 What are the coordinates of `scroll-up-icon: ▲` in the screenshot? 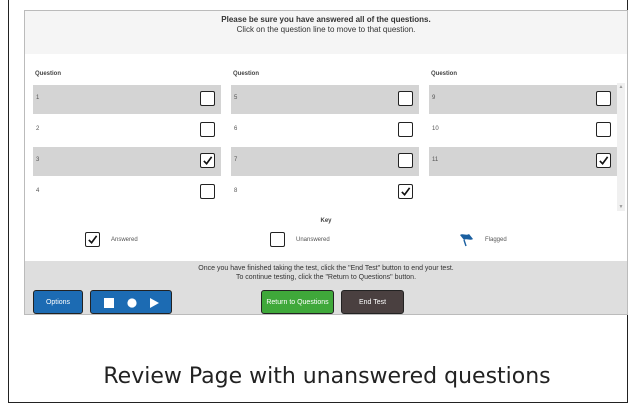 It's located at (621, 87).